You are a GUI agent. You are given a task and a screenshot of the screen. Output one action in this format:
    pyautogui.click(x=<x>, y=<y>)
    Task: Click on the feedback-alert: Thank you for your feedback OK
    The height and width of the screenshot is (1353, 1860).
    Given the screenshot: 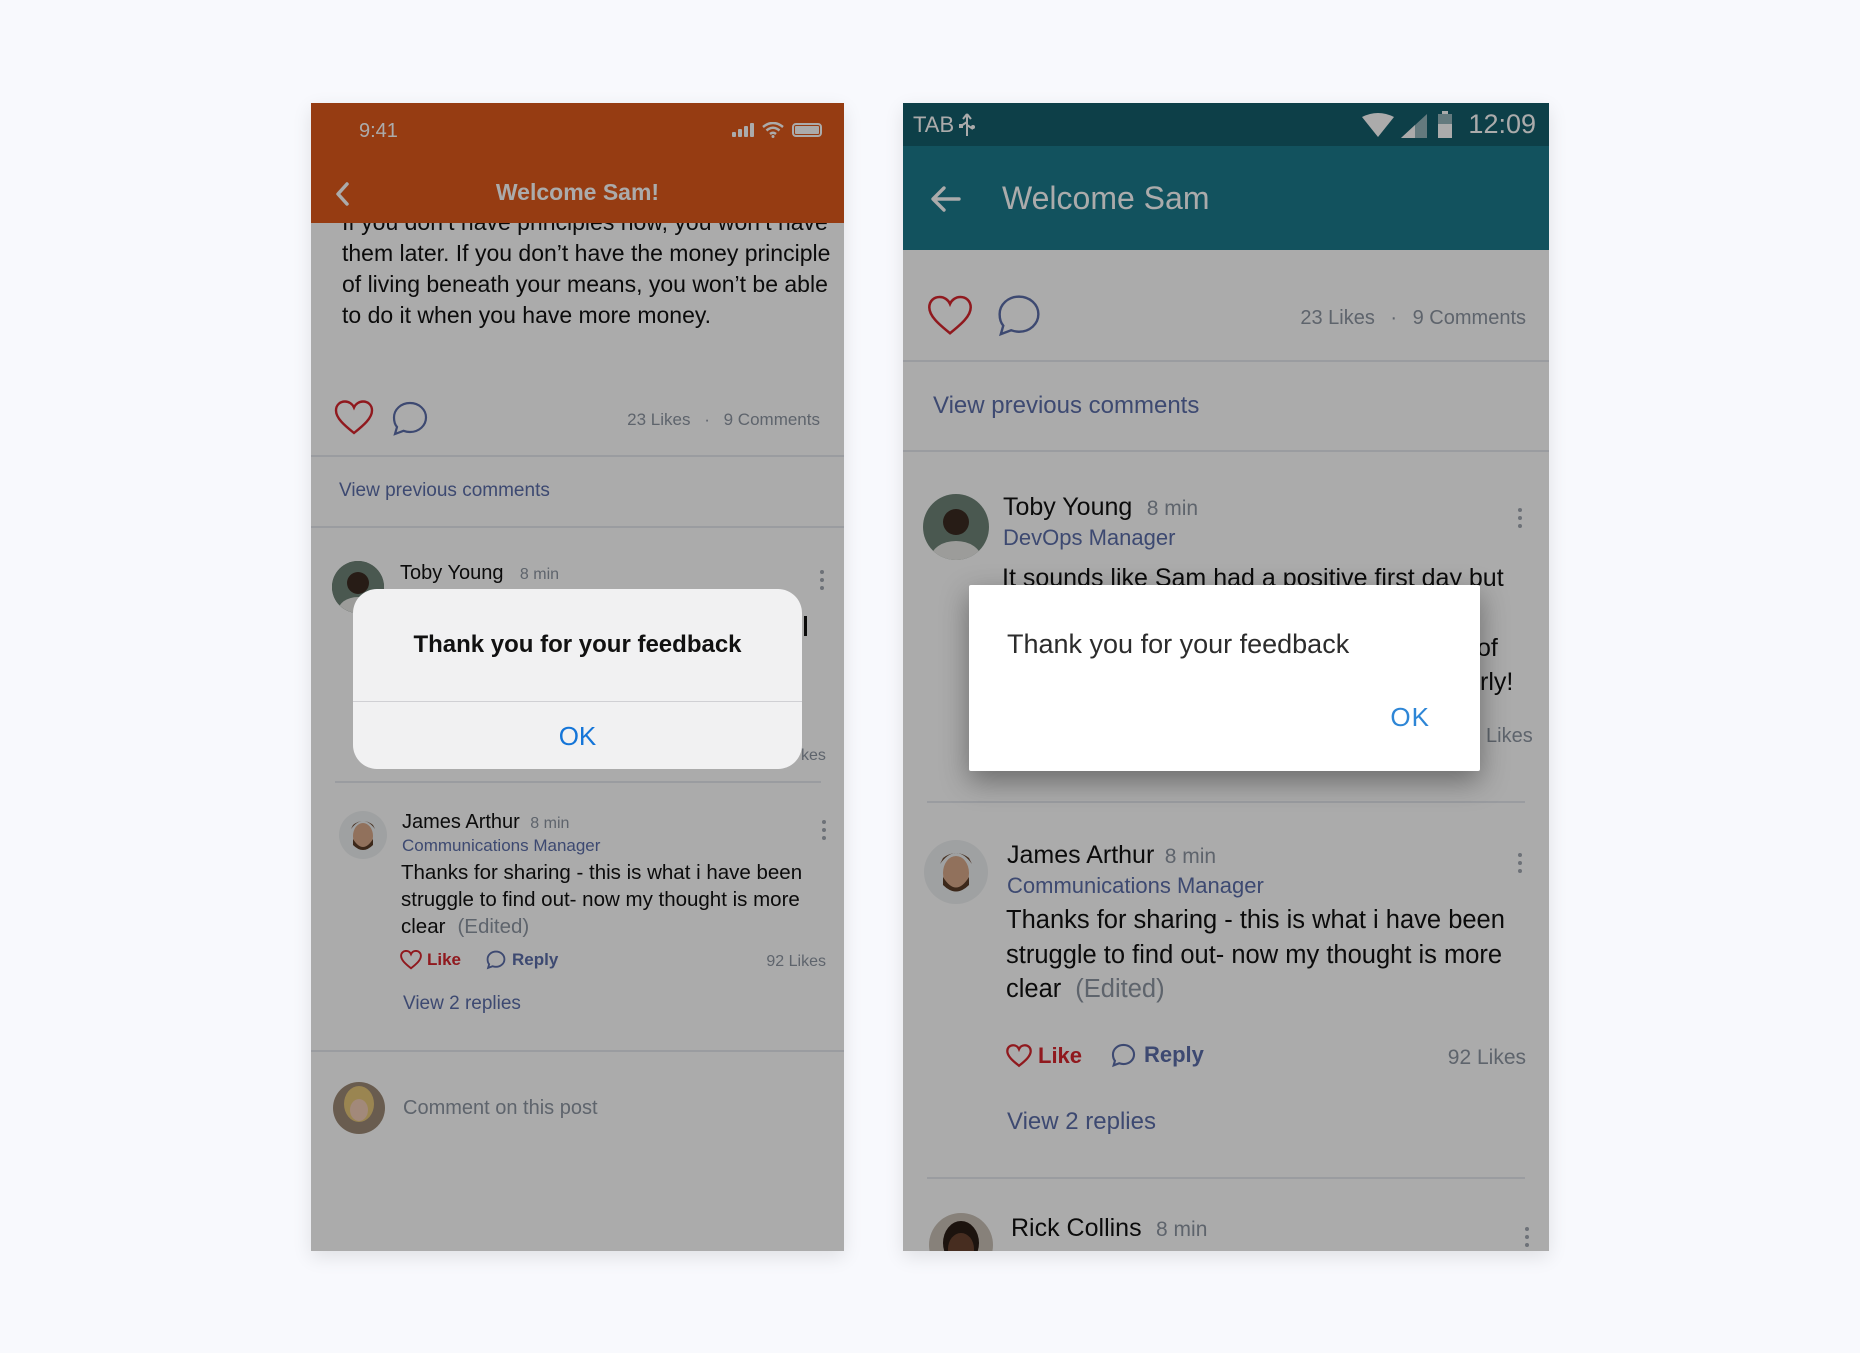 What is the action you would take?
    pyautogui.click(x=577, y=679)
    